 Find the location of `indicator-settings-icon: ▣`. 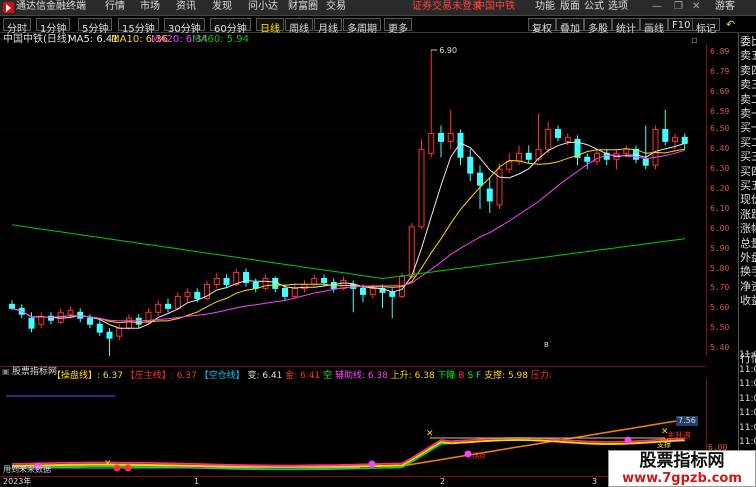

indicator-settings-icon: ▣ is located at coordinates (6, 372).